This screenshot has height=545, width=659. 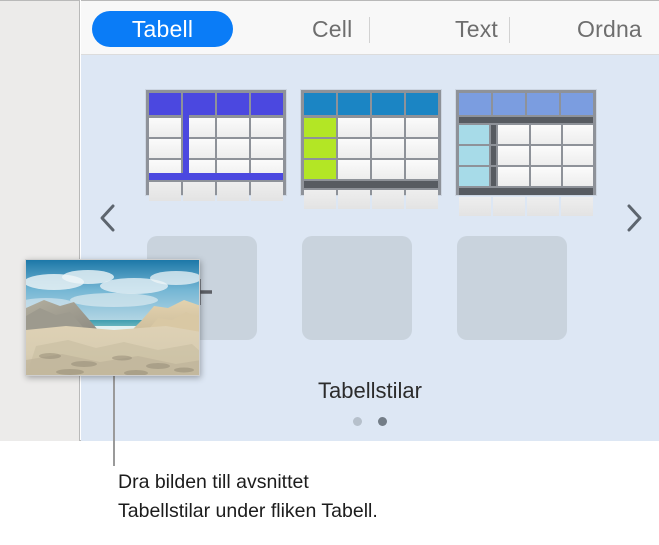 What do you see at coordinates (609, 29) in the screenshot?
I see `tab-ordna: Ordna` at bounding box center [609, 29].